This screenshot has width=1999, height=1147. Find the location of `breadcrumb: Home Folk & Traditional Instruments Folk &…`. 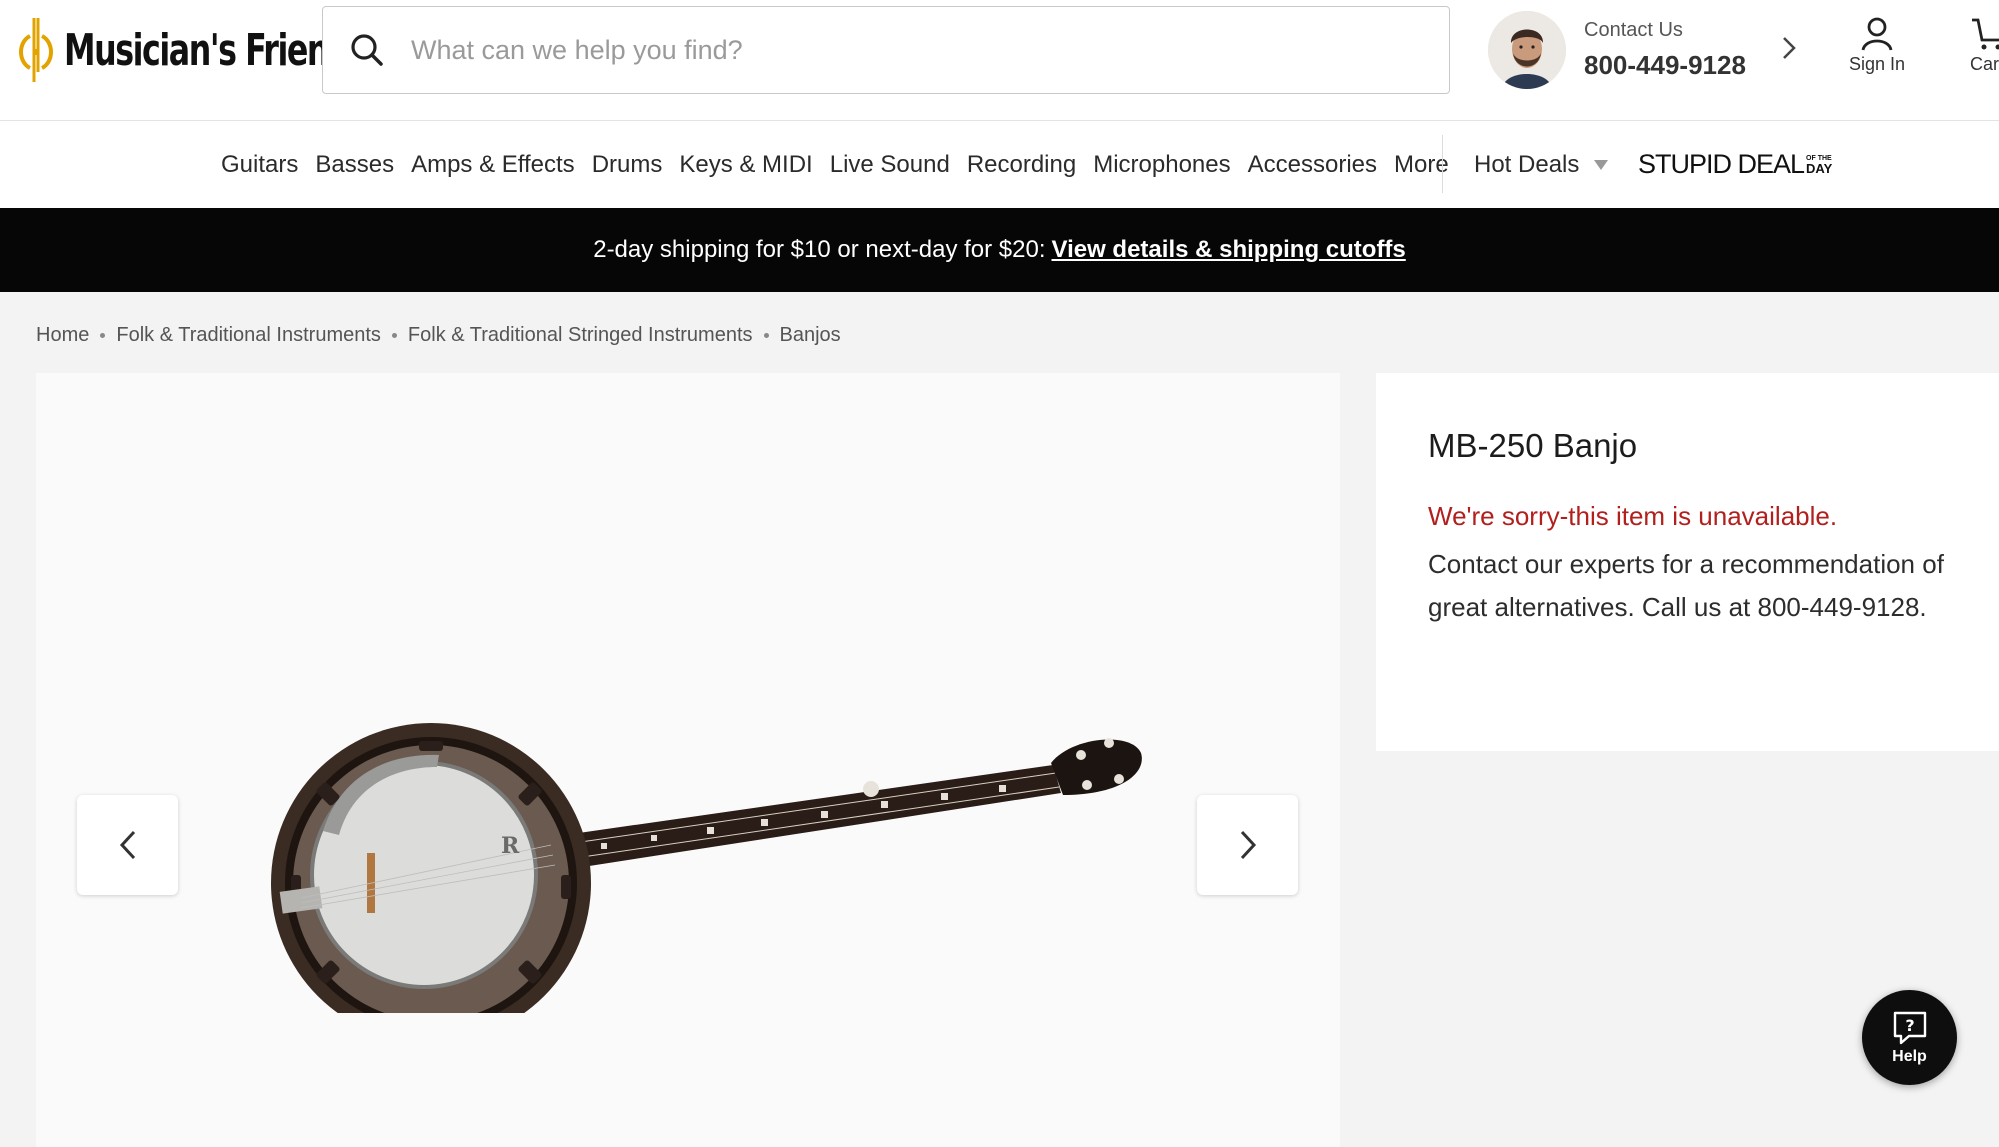

breadcrumb: Home Folk & Traditional Instruments Folk &… is located at coordinates (438, 335).